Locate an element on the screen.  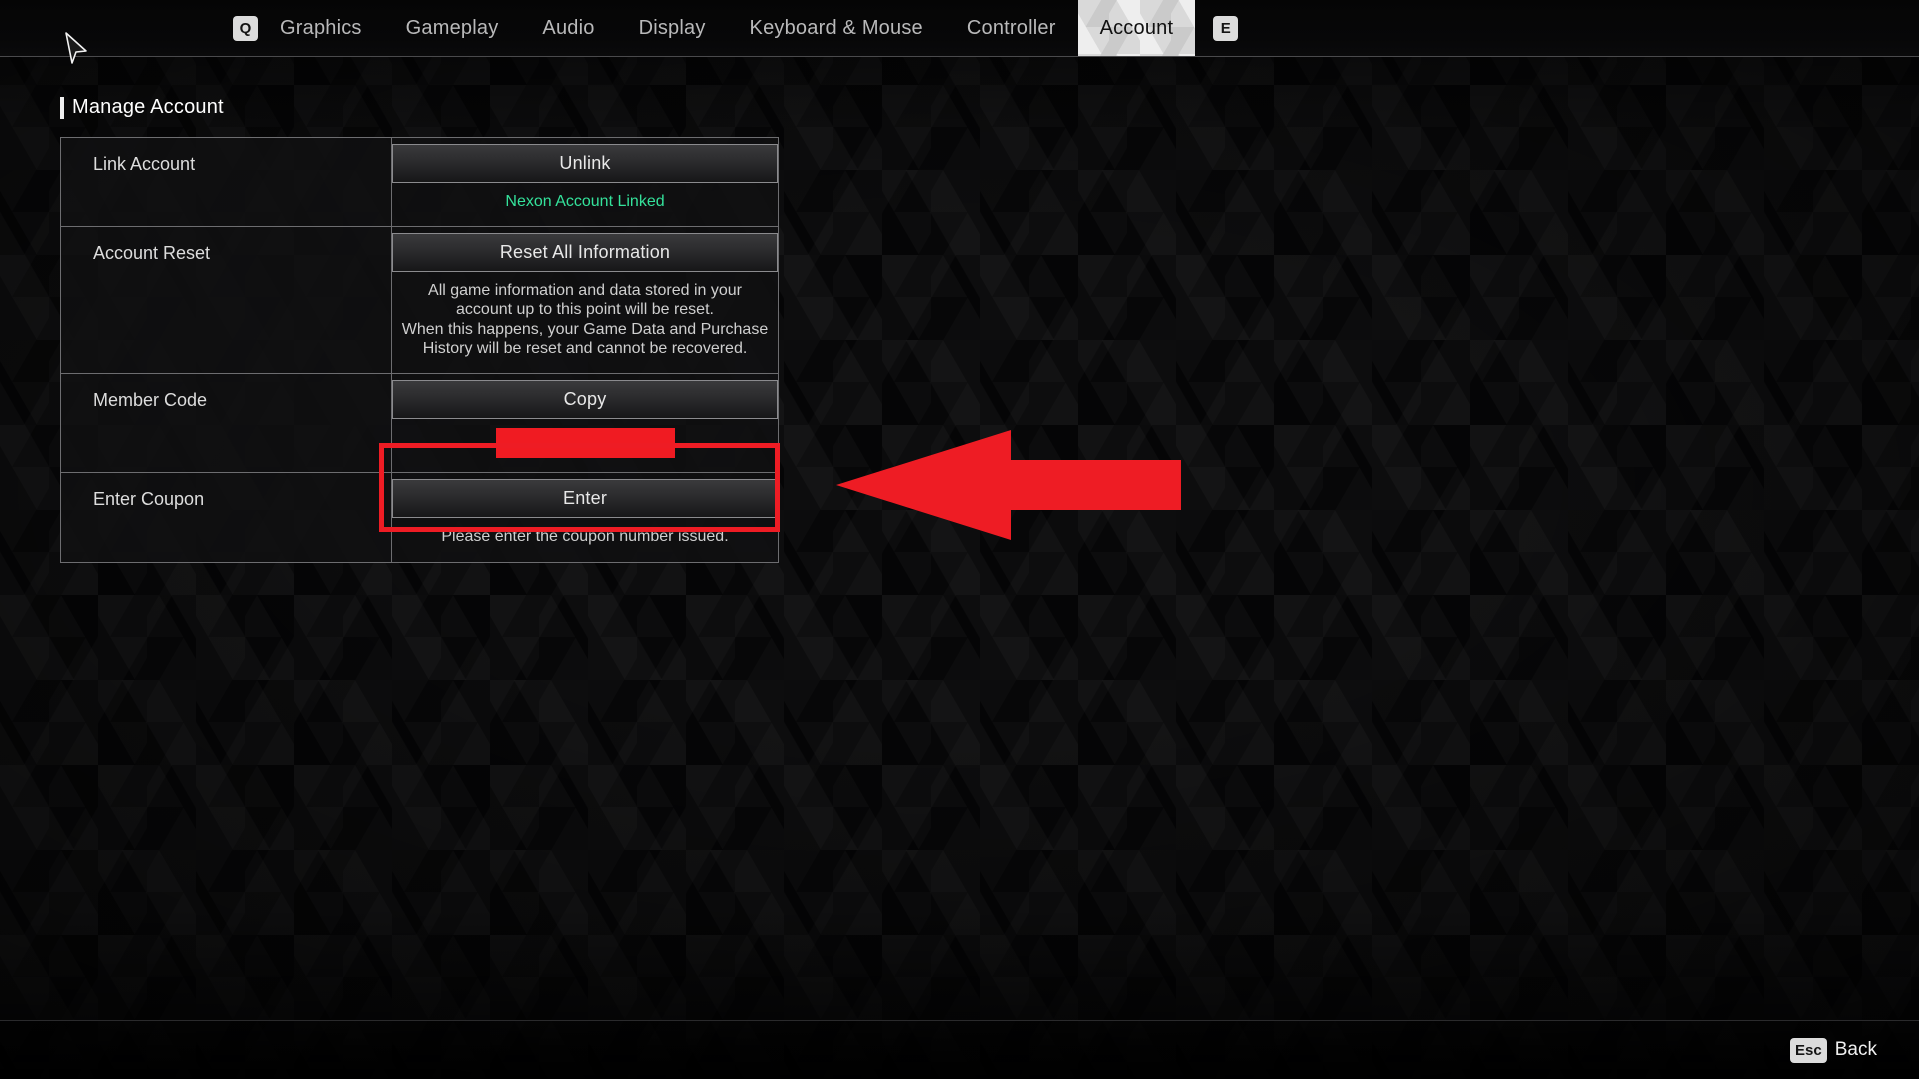
nav-prev-tab-key: Q is located at coordinates (245, 28).